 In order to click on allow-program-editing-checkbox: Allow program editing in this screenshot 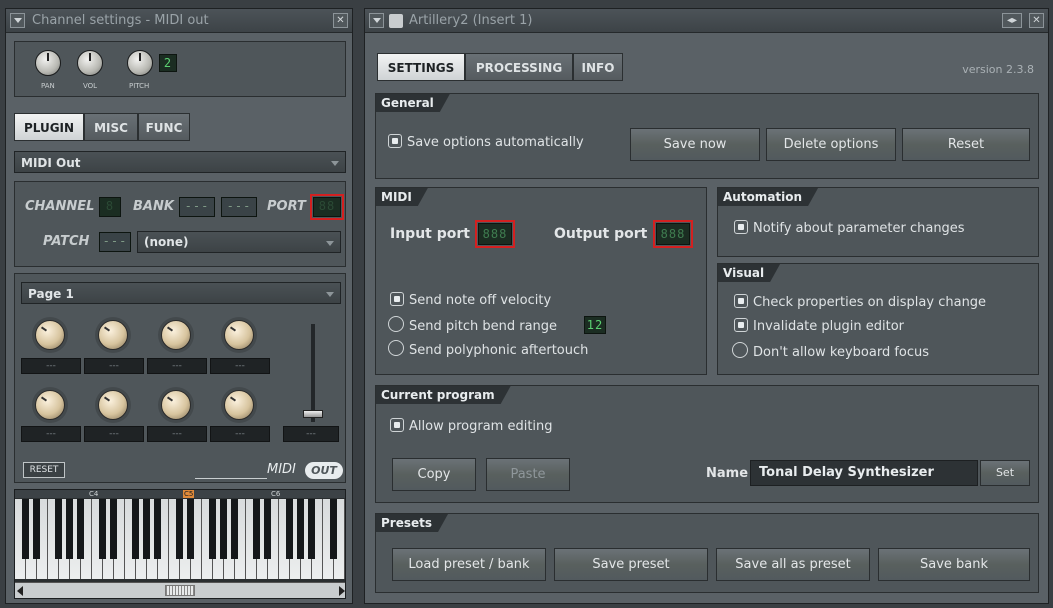, I will do `click(471, 427)`.